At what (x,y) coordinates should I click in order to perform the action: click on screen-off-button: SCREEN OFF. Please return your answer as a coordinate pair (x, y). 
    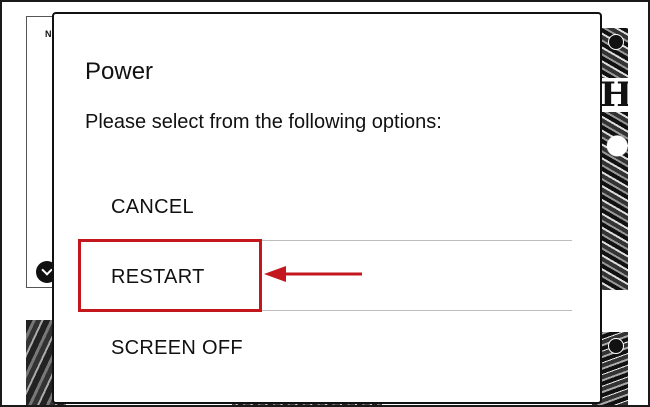
    Looking at the image, I should click on (177, 348).